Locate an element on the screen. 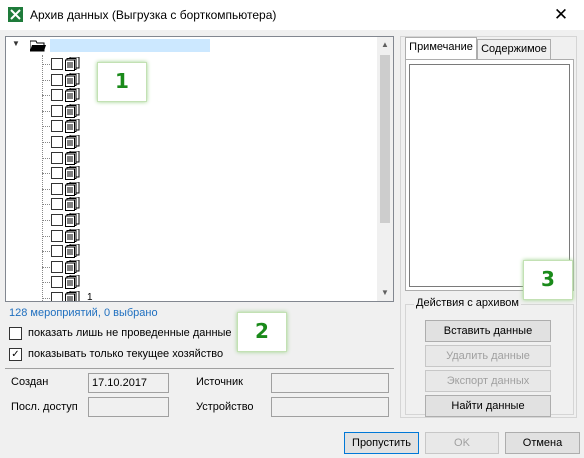  scroll-down-icon: ▼ is located at coordinates (385, 293).